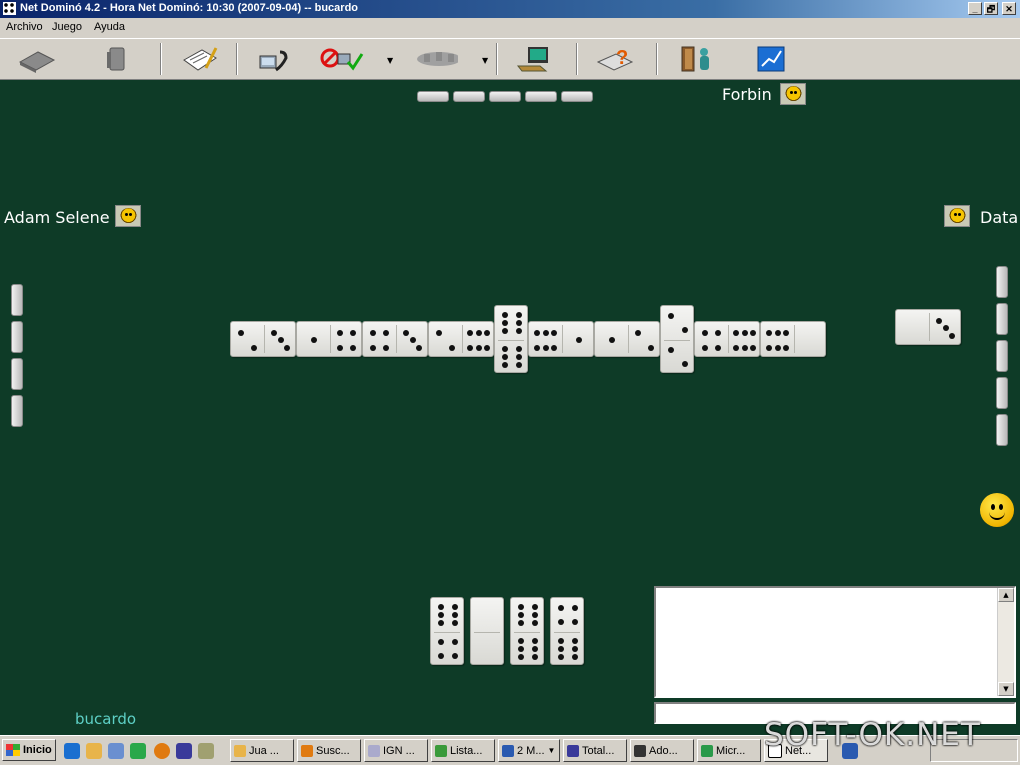 The height and width of the screenshot is (765, 1020). What do you see at coordinates (696, 59) in the screenshot?
I see `exit-door-icon` at bounding box center [696, 59].